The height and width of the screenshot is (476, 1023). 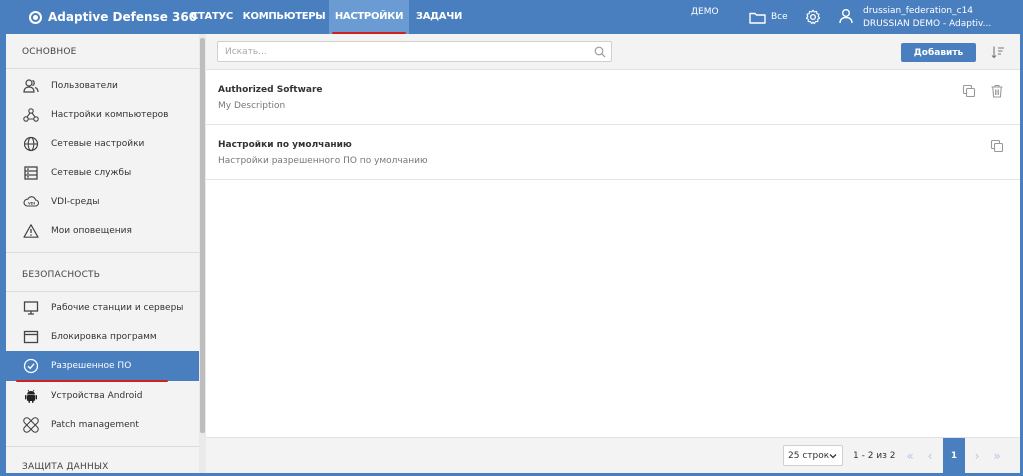 What do you see at coordinates (212, 17) in the screenshot?
I see `nav-tab-status: СТАТУС` at bounding box center [212, 17].